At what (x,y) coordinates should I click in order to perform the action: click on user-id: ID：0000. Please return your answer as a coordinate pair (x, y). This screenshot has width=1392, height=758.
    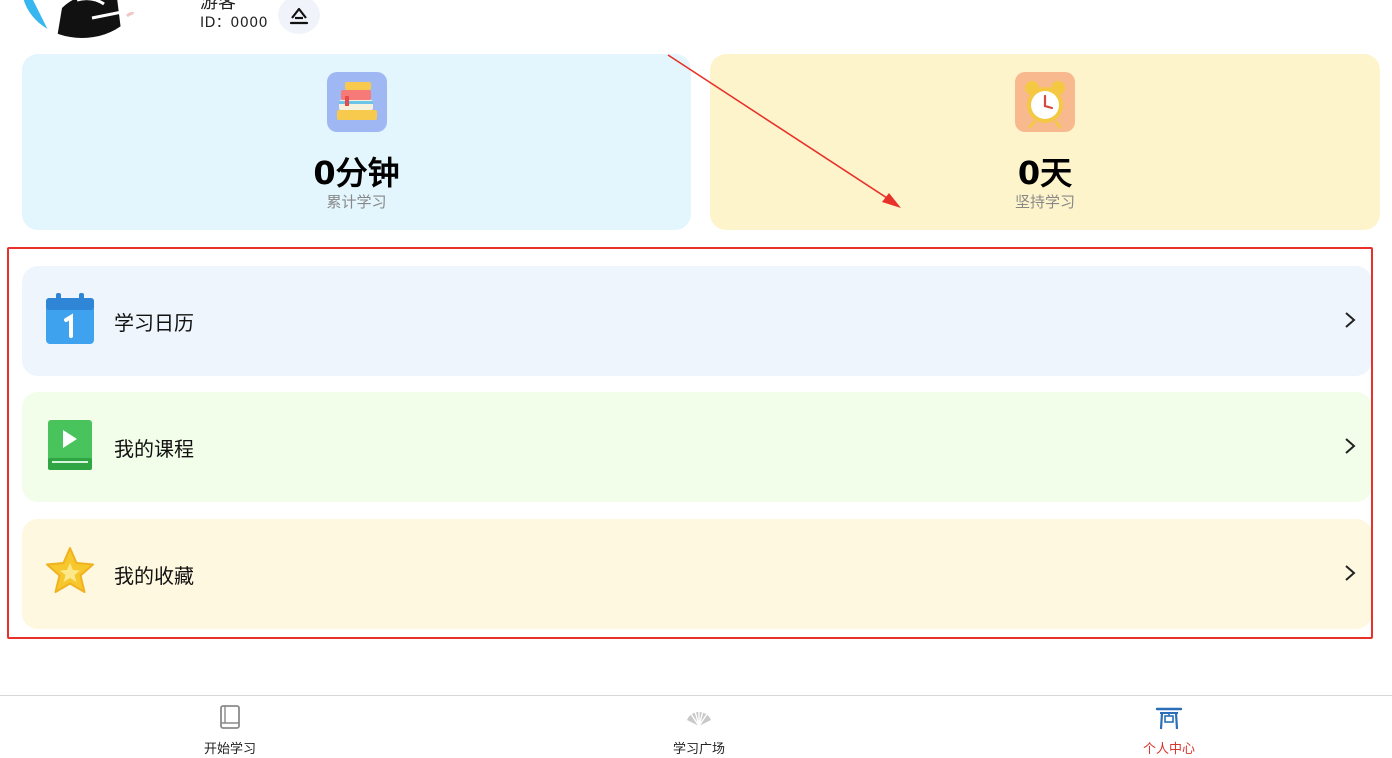
    Looking at the image, I should click on (234, 23).